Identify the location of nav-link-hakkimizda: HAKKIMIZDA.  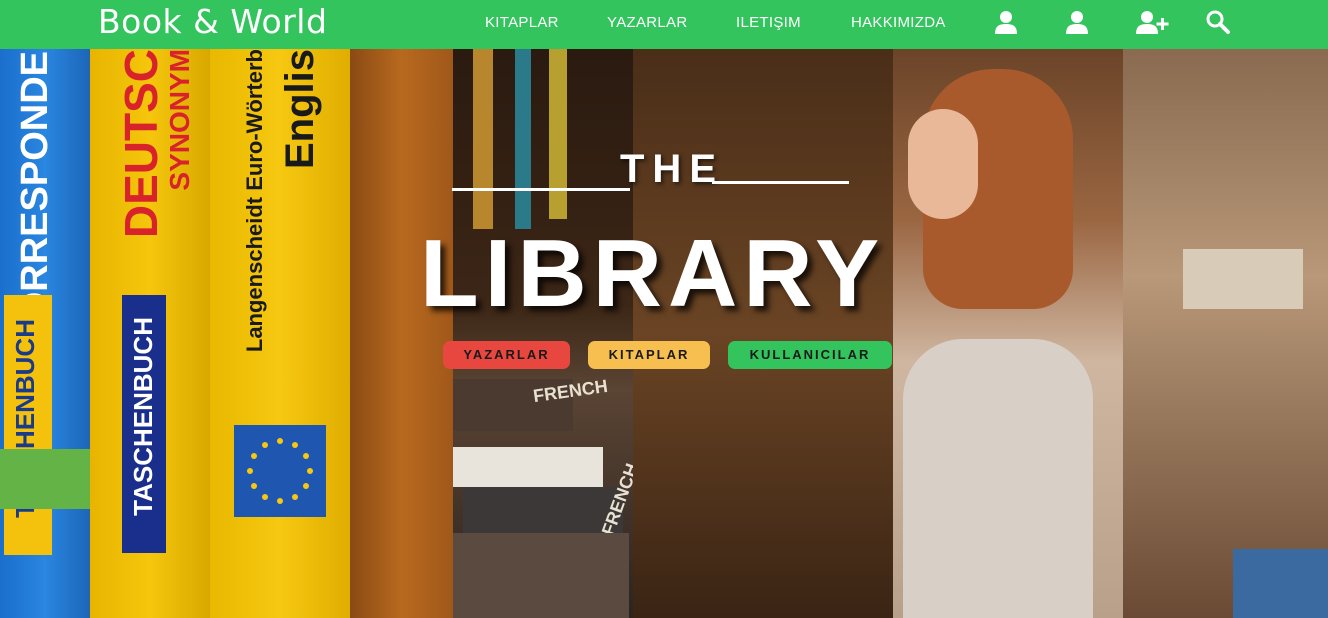
(898, 22).